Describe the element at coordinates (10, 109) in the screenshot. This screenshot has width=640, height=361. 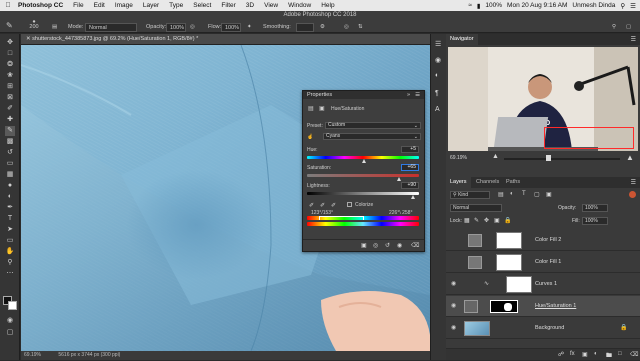
I see `eyedropper-tool-icon: ✐` at that location.